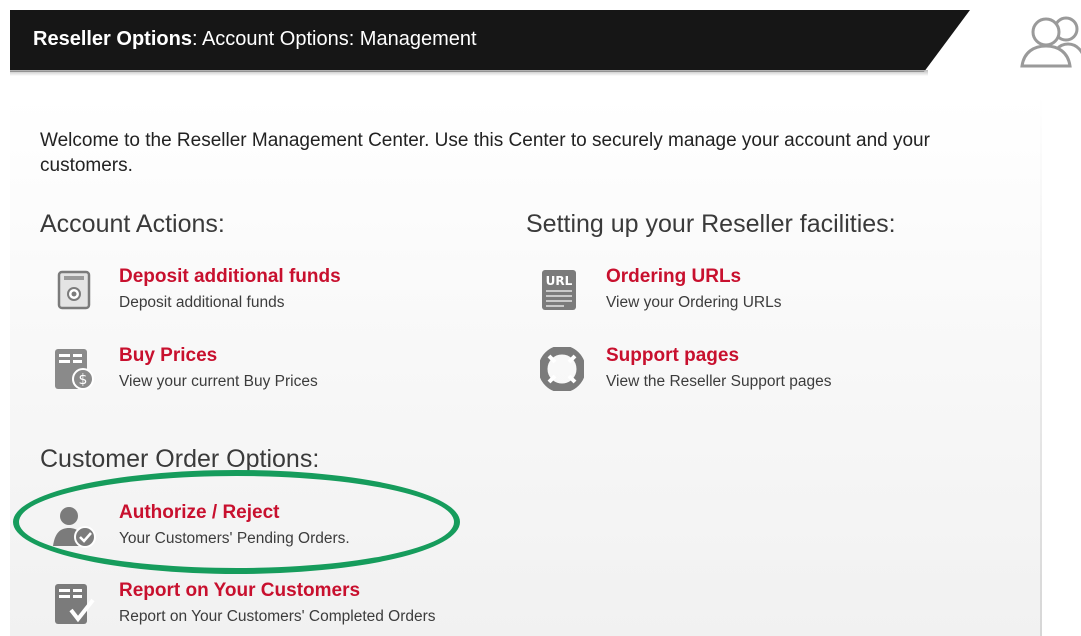  What do you see at coordinates (112, 39) in the screenshot?
I see `page-title-bold: Reseller Options` at bounding box center [112, 39].